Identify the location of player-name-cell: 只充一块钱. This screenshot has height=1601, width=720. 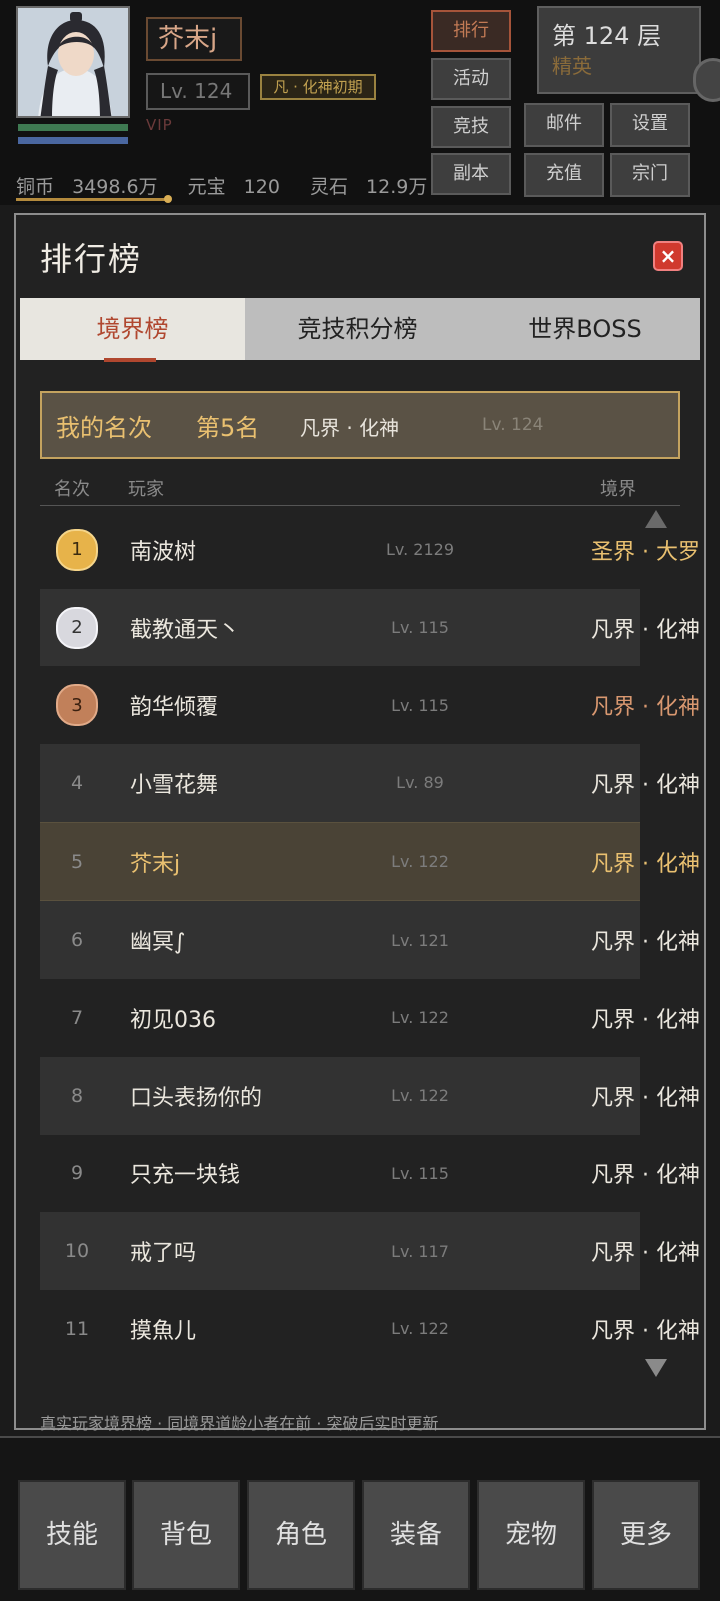
(185, 1176).